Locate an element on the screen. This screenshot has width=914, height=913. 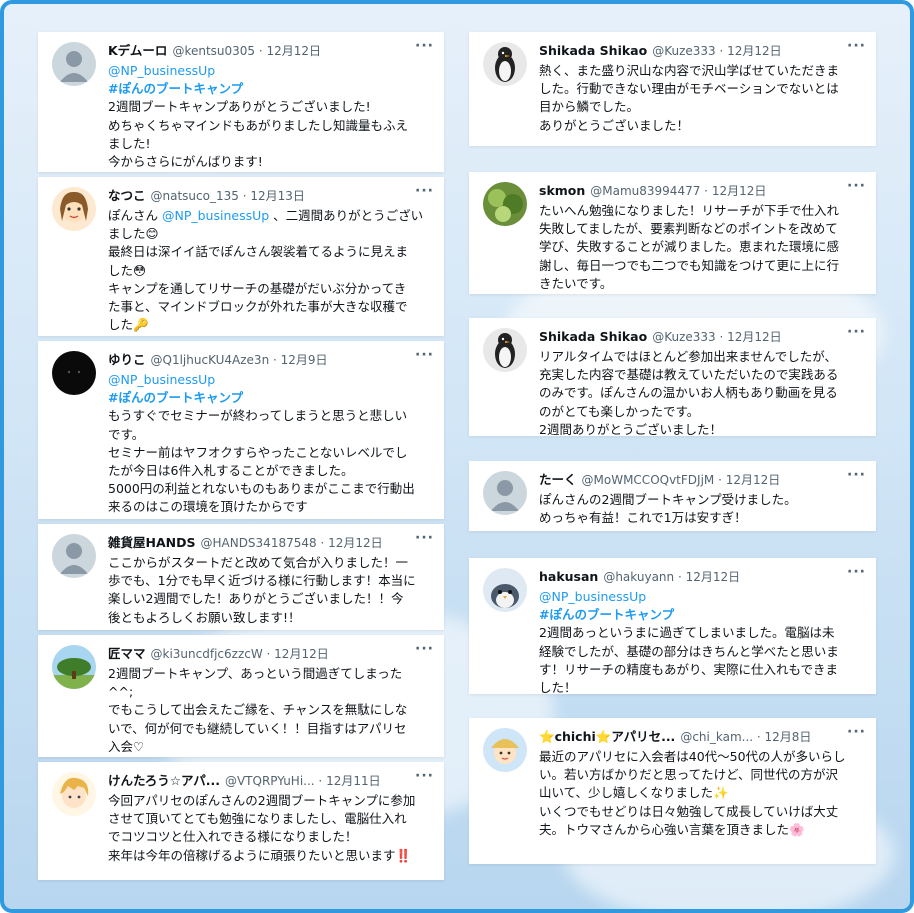
tweet-date: 12月11日 is located at coordinates (353, 781).